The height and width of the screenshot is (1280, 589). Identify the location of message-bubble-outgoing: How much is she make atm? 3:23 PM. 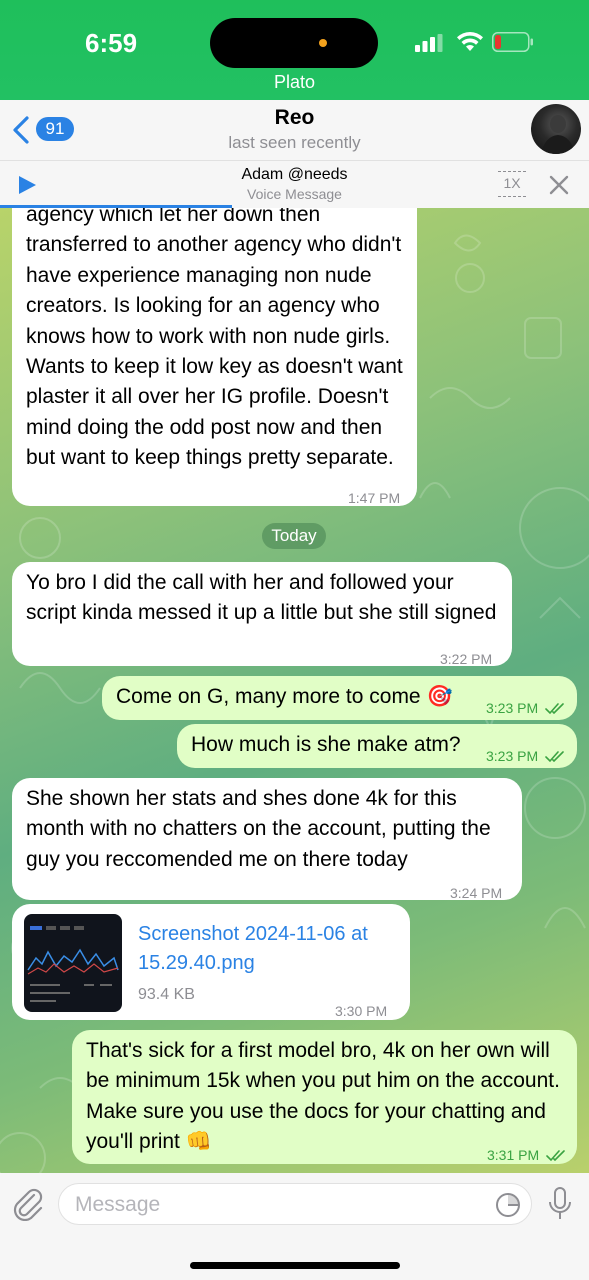
(377, 746).